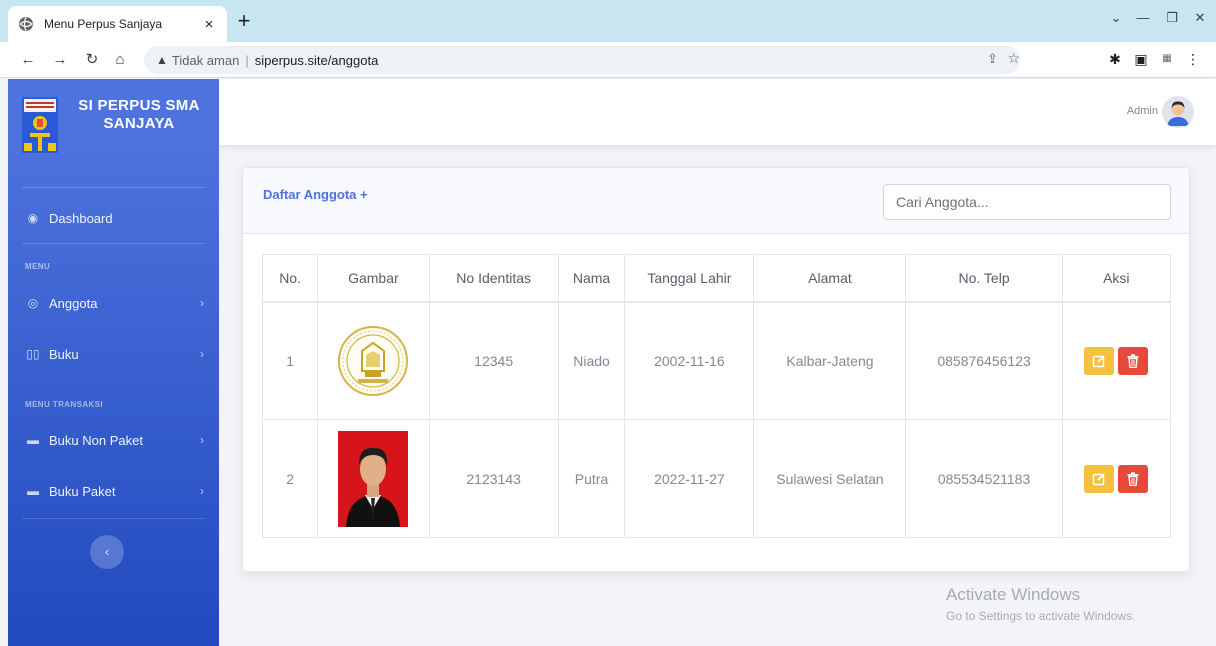  What do you see at coordinates (493, 360) in the screenshot?
I see `cell-id: 12345` at bounding box center [493, 360].